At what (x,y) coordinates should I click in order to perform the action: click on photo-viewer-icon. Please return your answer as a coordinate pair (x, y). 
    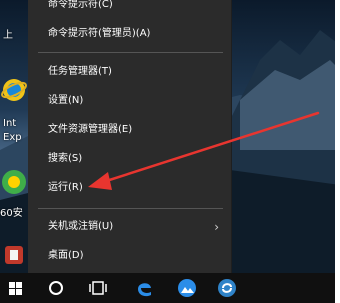
    Looking at the image, I should click on (187, 288).